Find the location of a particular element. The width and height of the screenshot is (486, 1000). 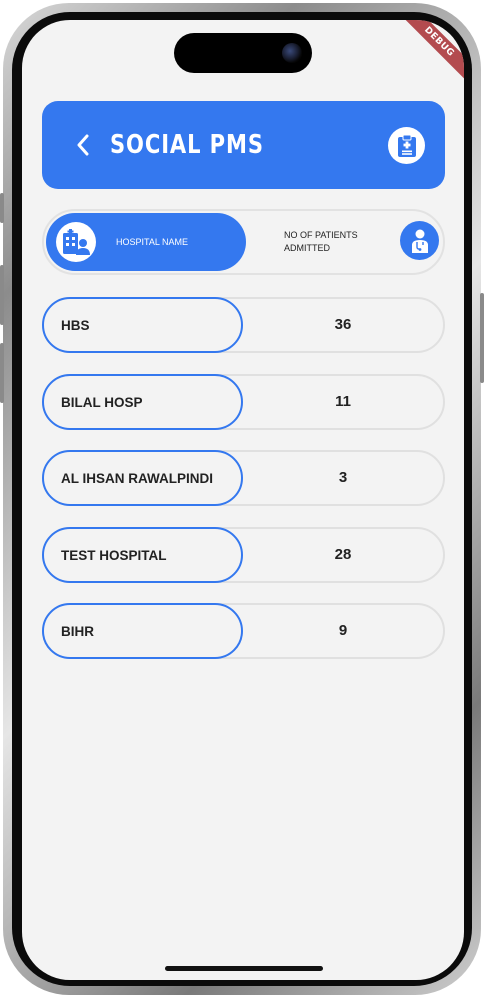

hospital-icon-badge is located at coordinates (76, 242).